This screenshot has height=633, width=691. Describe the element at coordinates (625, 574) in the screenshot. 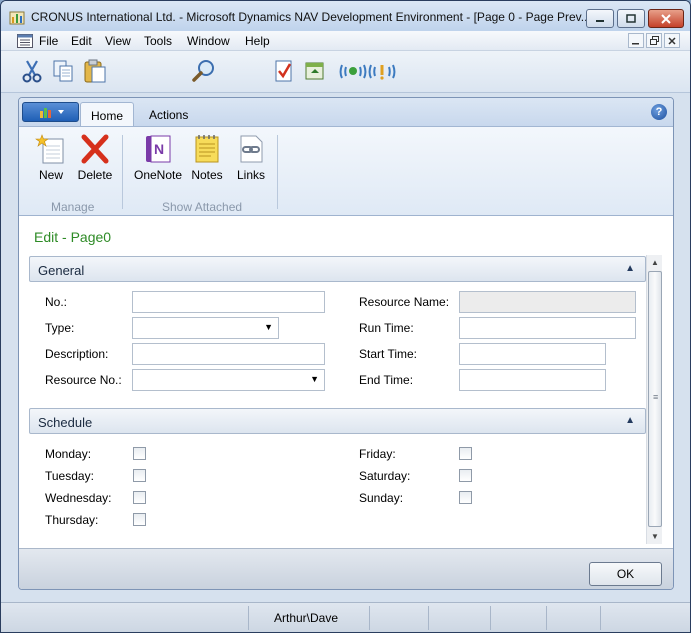

I see `ok-button: OK` at that location.